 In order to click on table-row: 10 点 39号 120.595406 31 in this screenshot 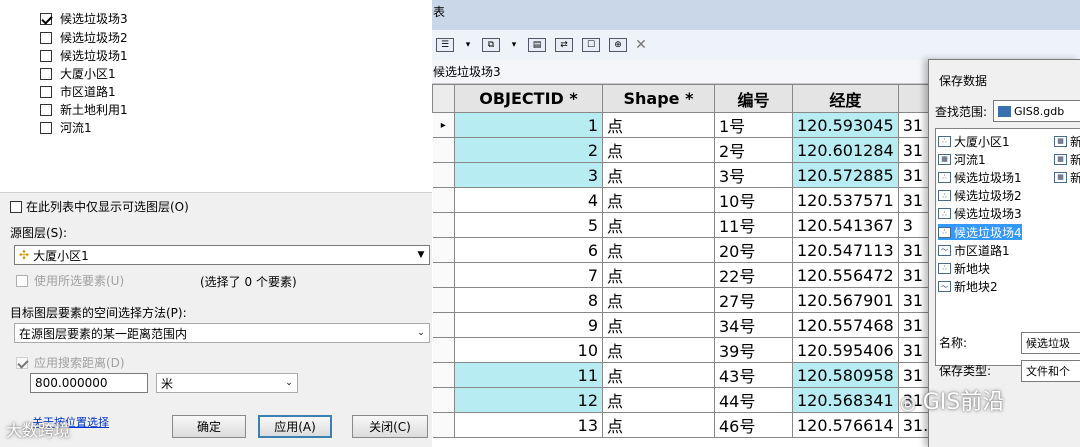, I will do `click(713, 350)`.